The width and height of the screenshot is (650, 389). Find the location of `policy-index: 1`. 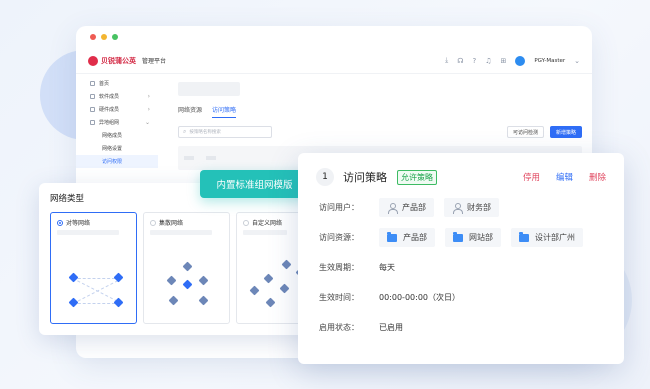

policy-index: 1 is located at coordinates (325, 177).